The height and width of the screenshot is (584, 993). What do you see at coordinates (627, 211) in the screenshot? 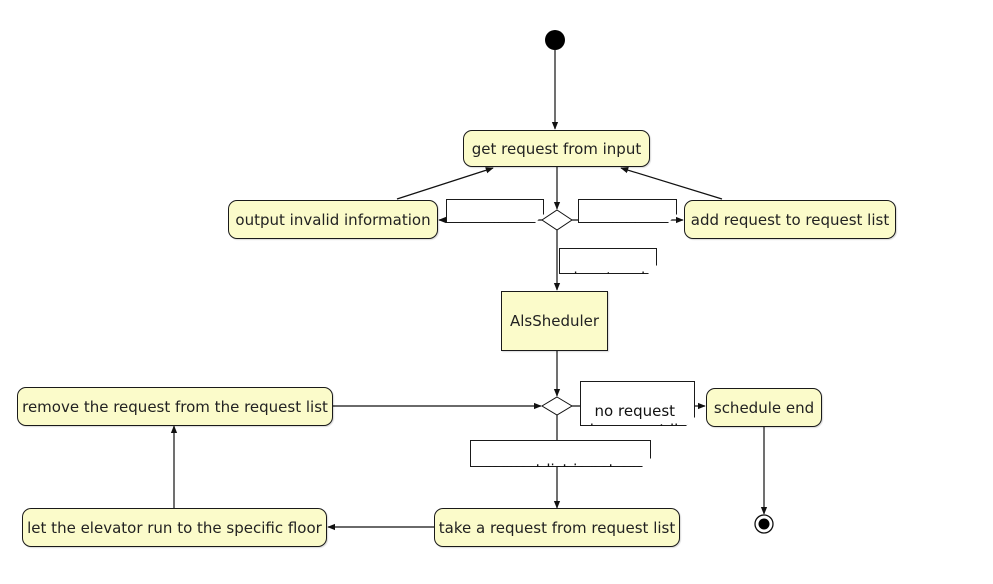
I see `guard-note-valid-input: valid input` at bounding box center [627, 211].